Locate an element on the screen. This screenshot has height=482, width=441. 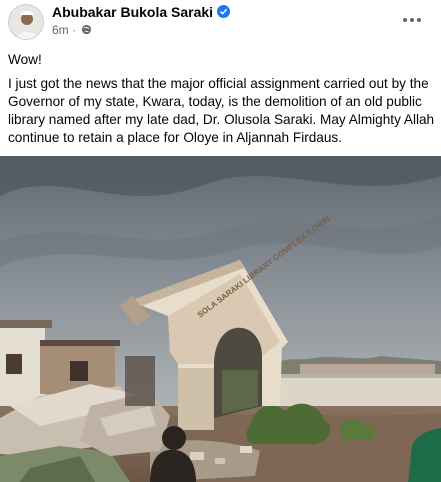
avatar is located at coordinates (26, 22).